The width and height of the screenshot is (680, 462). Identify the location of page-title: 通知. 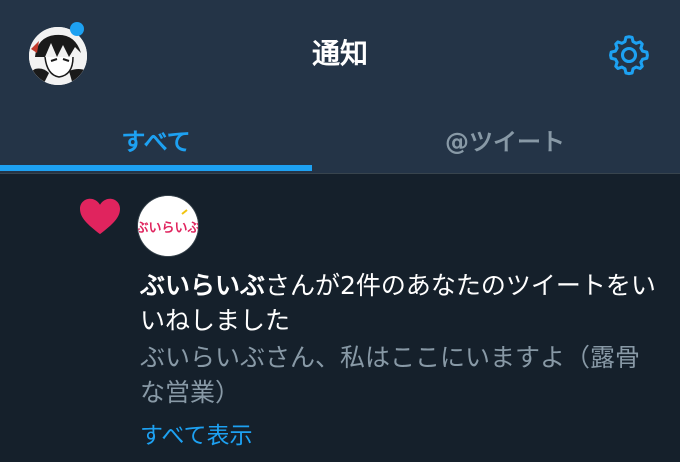
(339, 53).